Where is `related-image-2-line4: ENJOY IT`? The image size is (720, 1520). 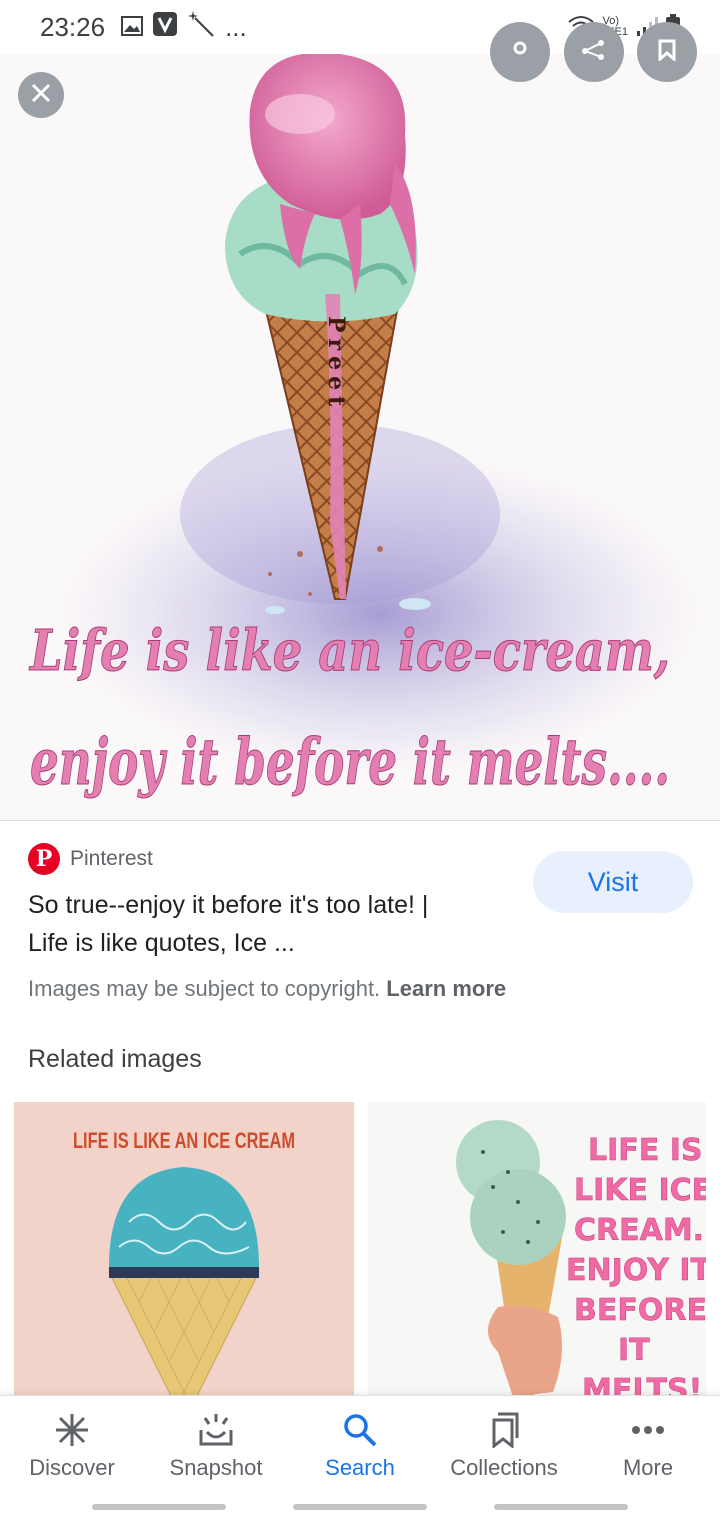 related-image-2-line4: ENJOY IT is located at coordinates (636, 1270).